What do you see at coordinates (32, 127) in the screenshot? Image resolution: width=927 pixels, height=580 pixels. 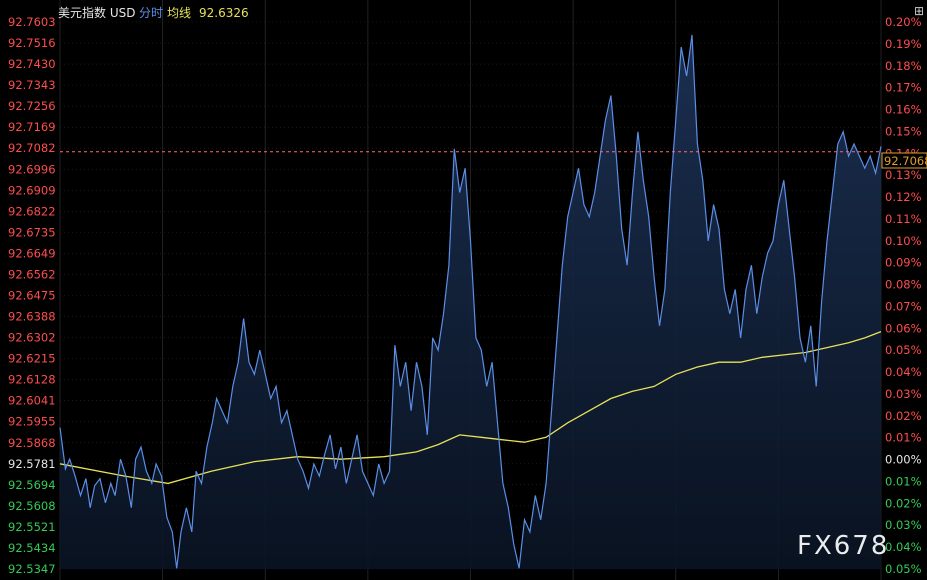 I see `left-tick-label: 92.7169` at bounding box center [32, 127].